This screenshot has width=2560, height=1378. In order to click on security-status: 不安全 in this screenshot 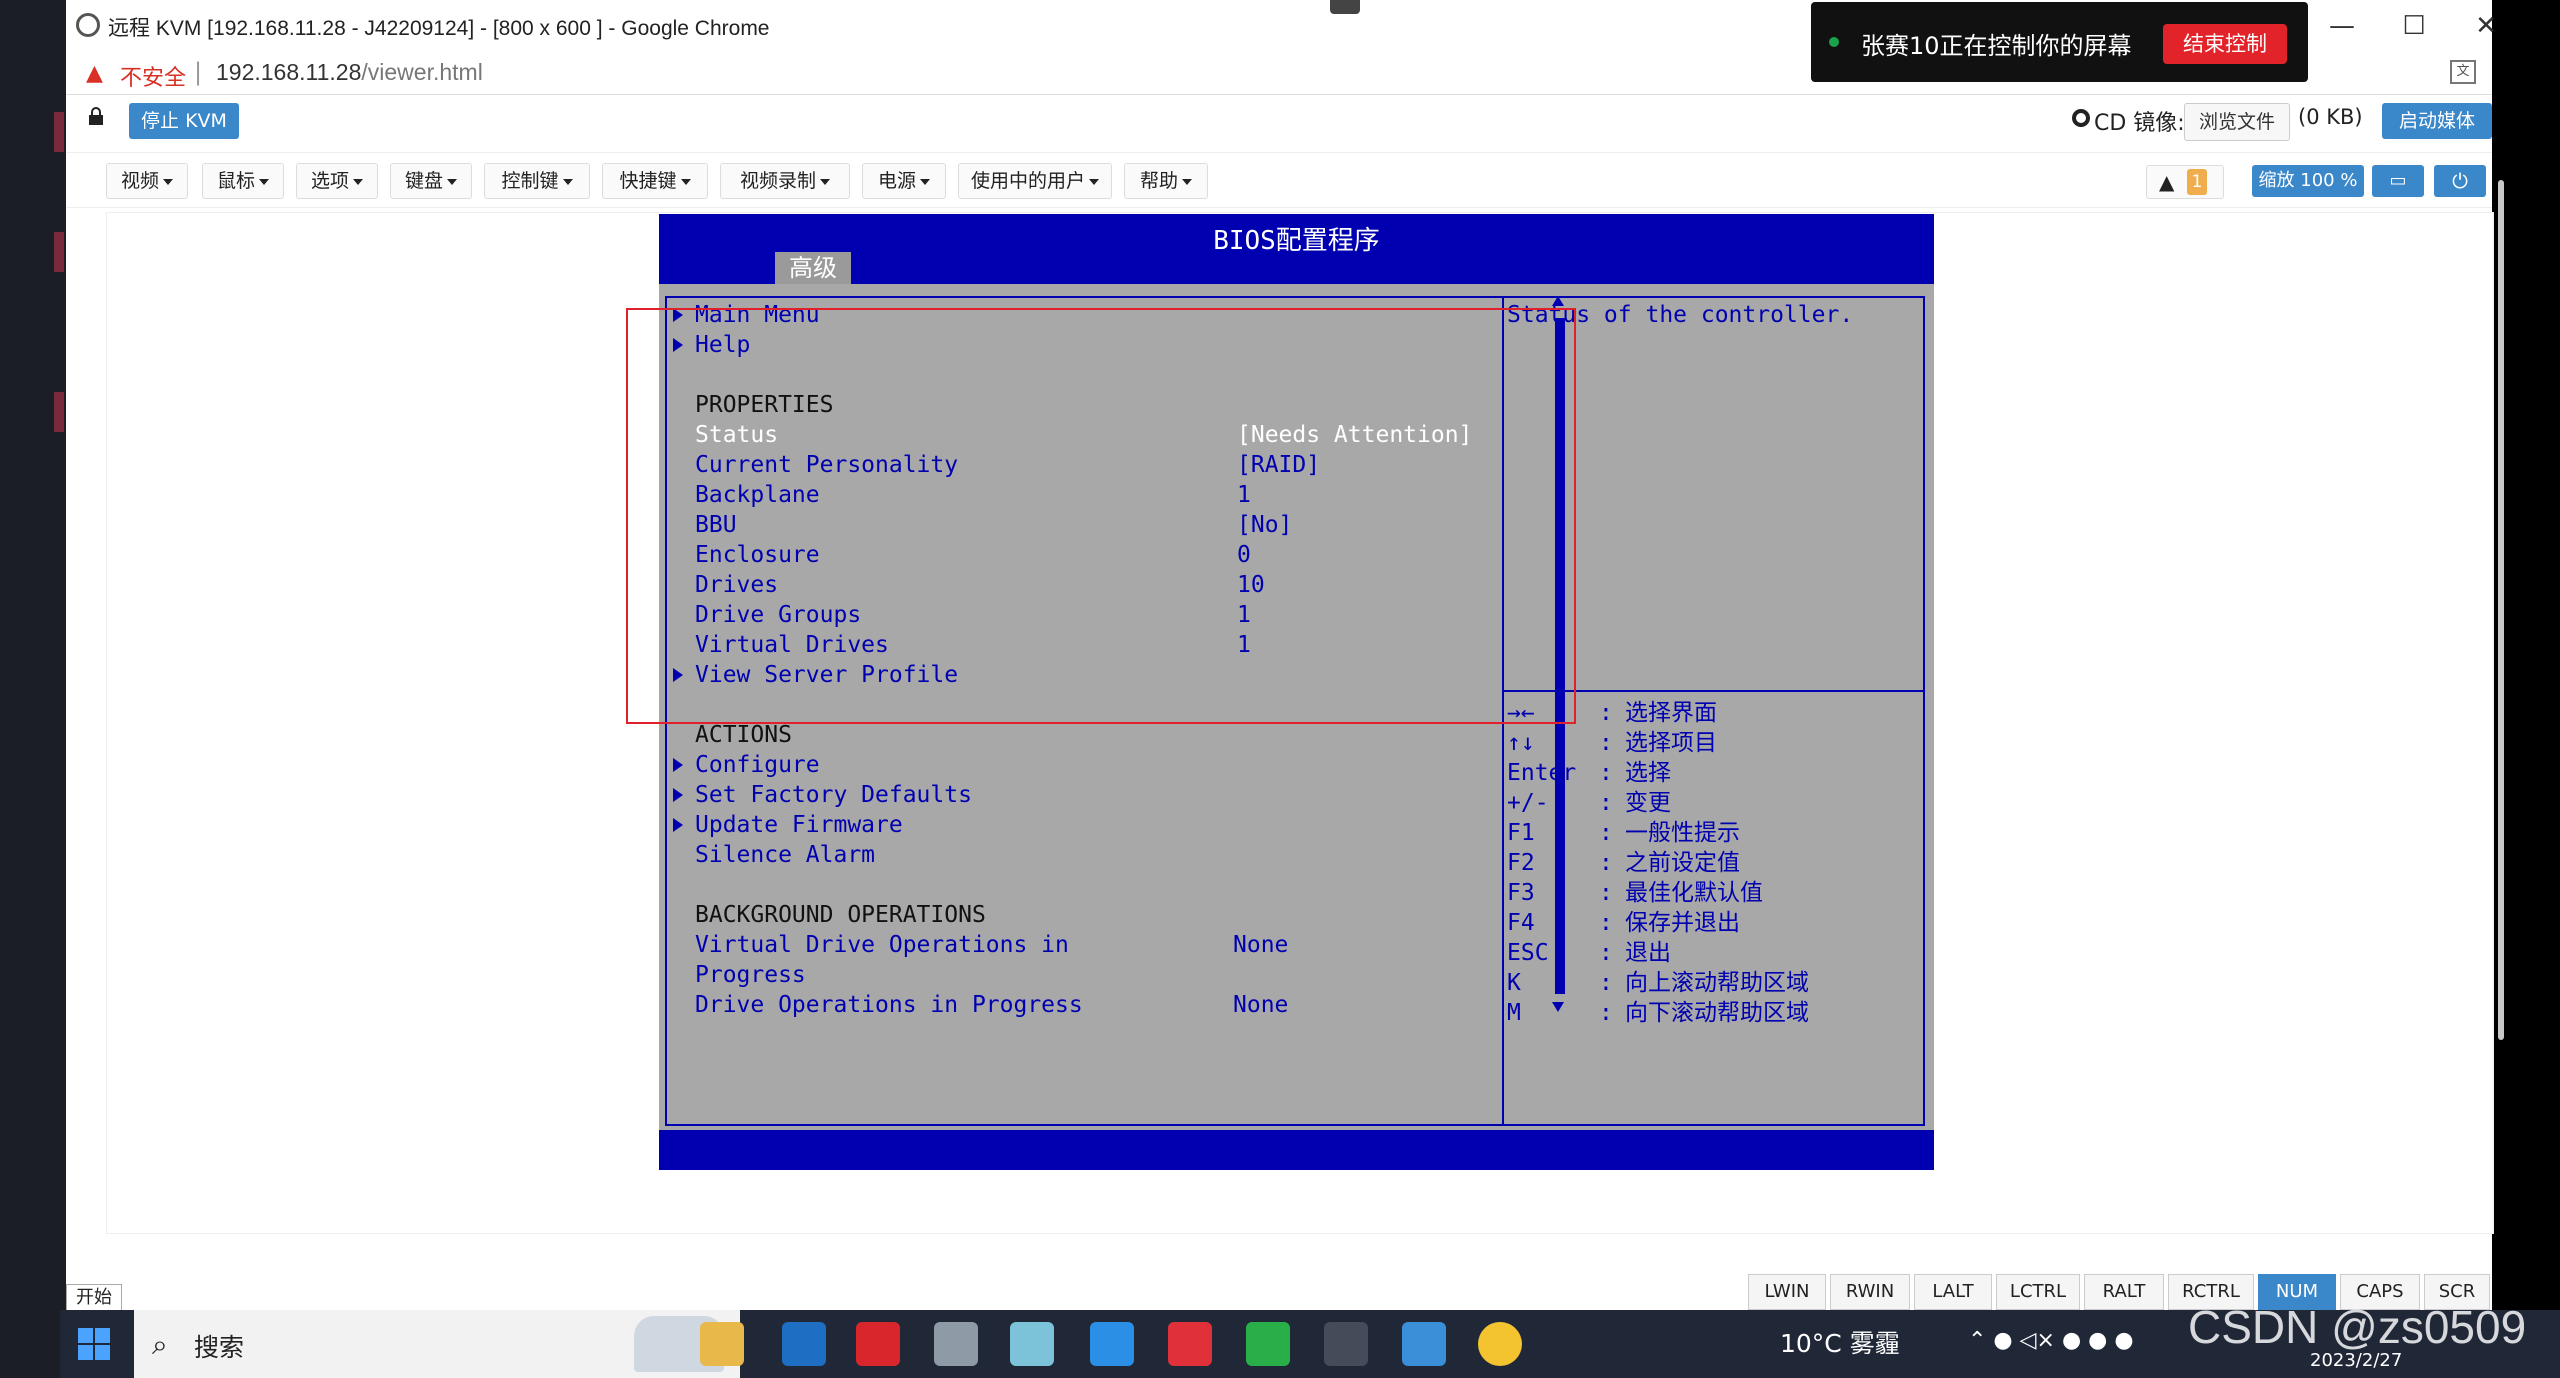, I will do `click(153, 76)`.